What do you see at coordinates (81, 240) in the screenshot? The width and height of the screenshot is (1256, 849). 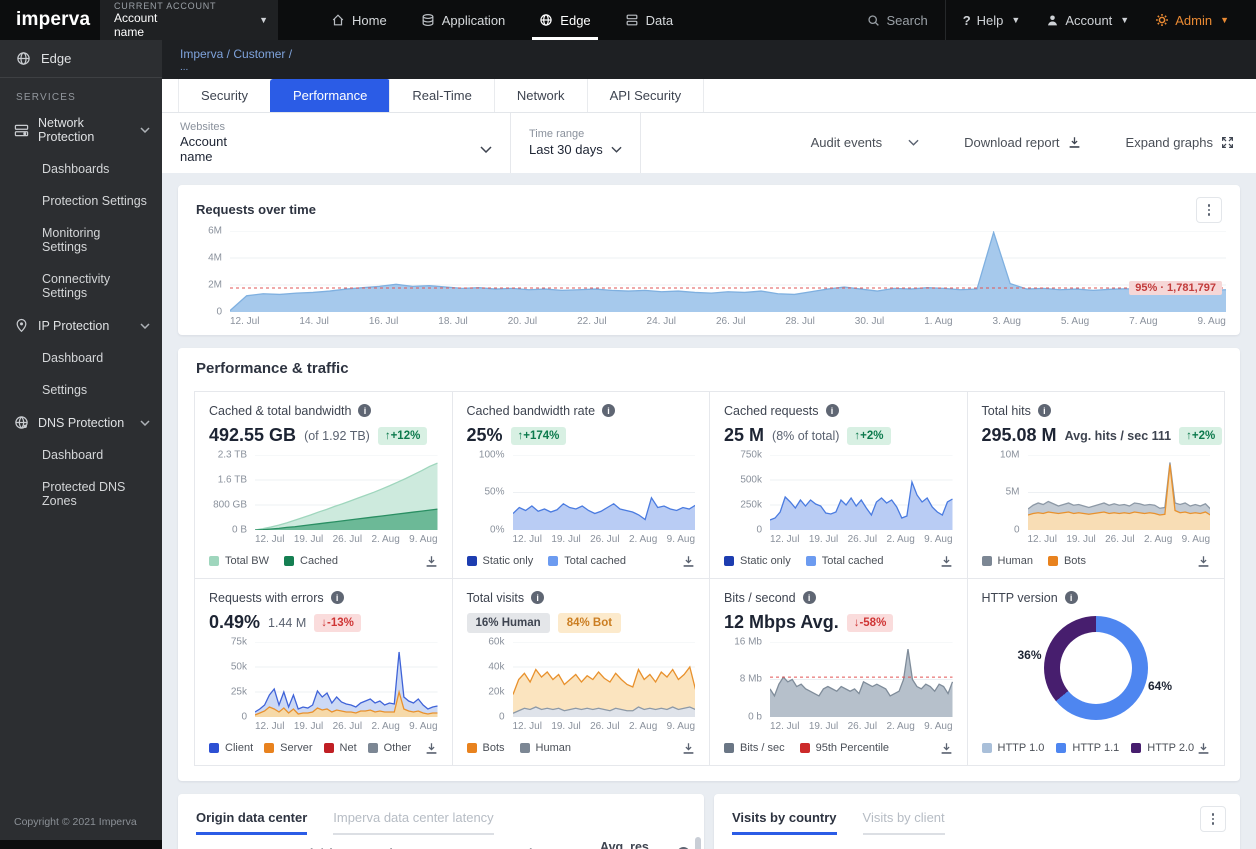 I see `sidebar-item-monitoring-settings: Monitoring Settings` at bounding box center [81, 240].